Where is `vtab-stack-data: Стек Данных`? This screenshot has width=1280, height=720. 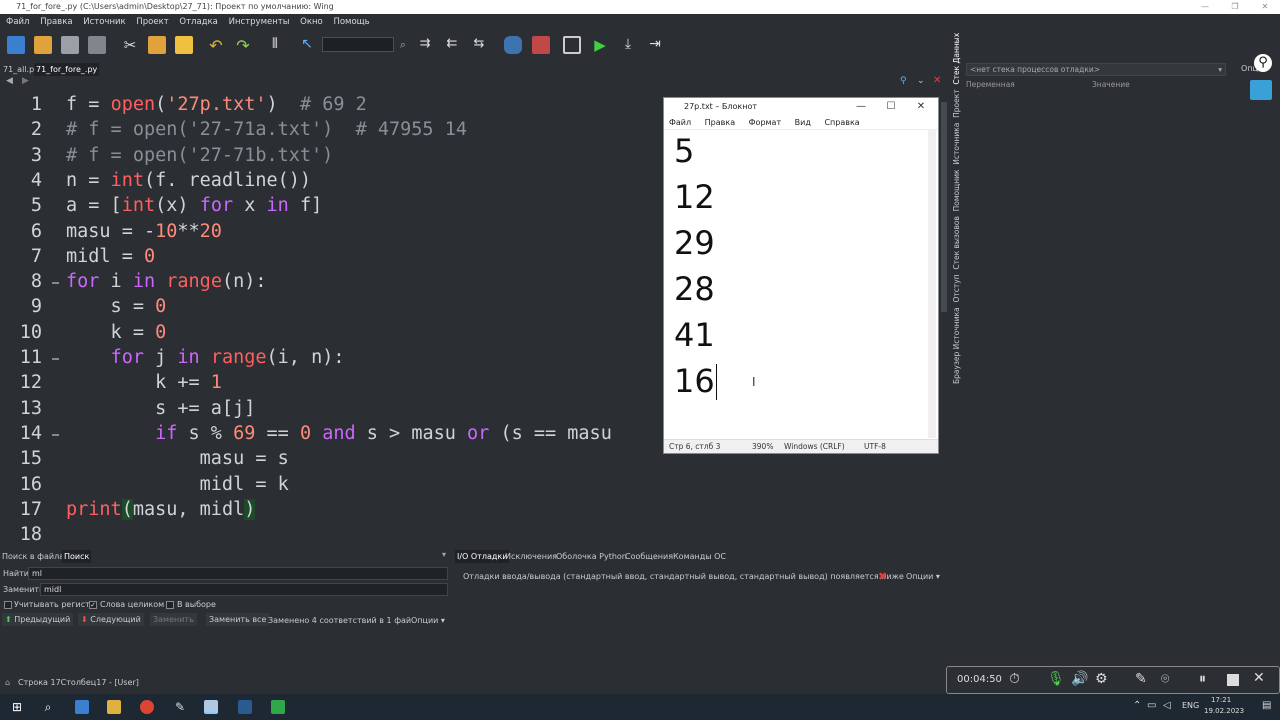
vtab-stack-data: Стек Данных is located at coordinates (956, 59).